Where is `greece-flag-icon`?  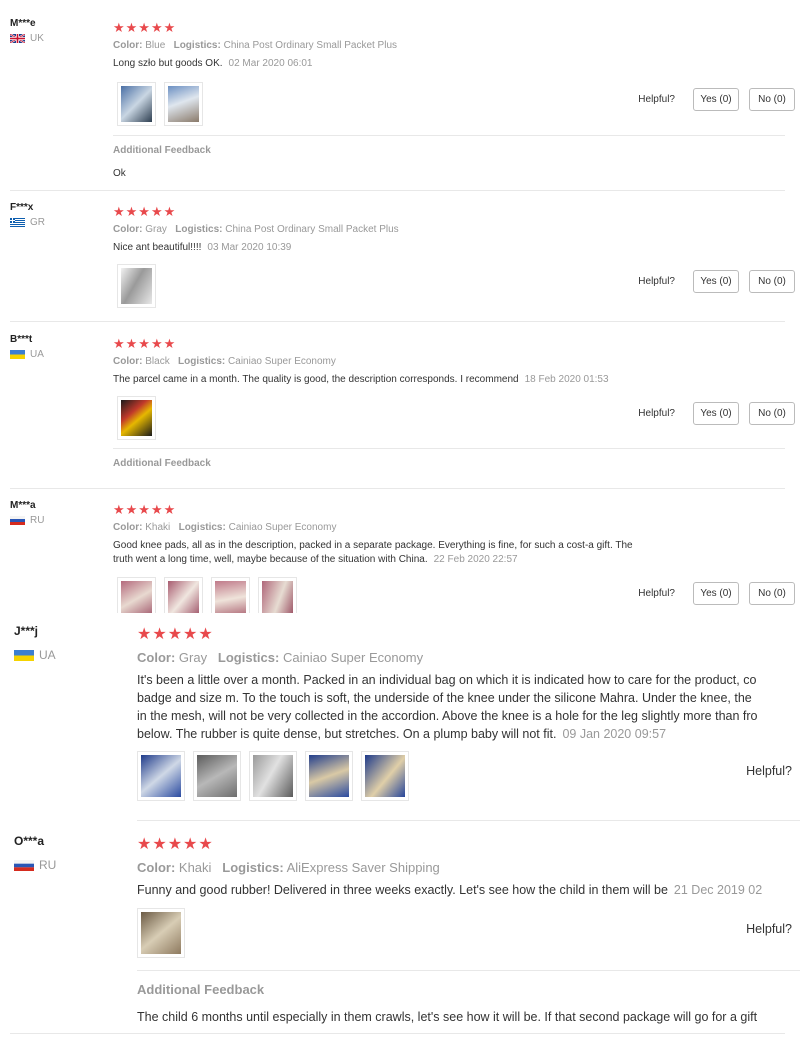
greece-flag-icon is located at coordinates (17, 222).